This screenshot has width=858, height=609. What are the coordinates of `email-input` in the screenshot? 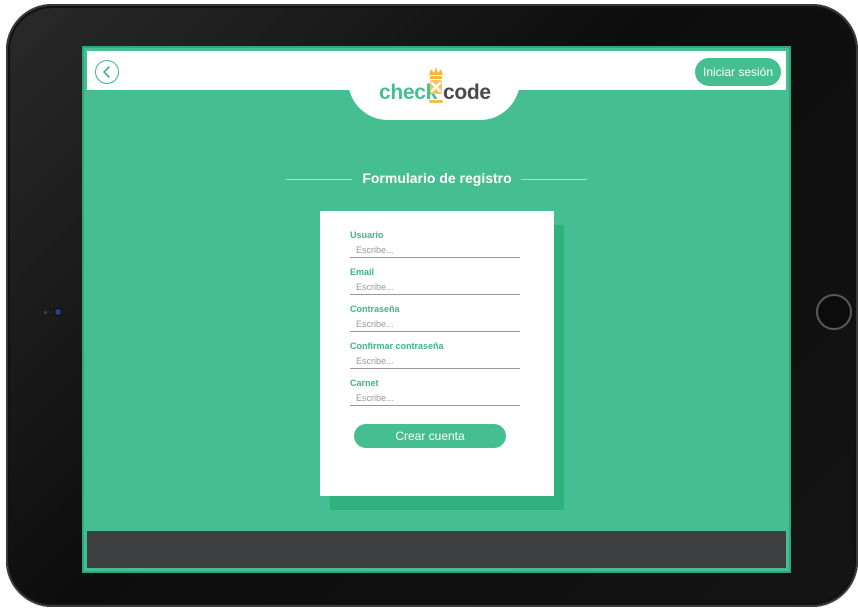 It's located at (435, 287).